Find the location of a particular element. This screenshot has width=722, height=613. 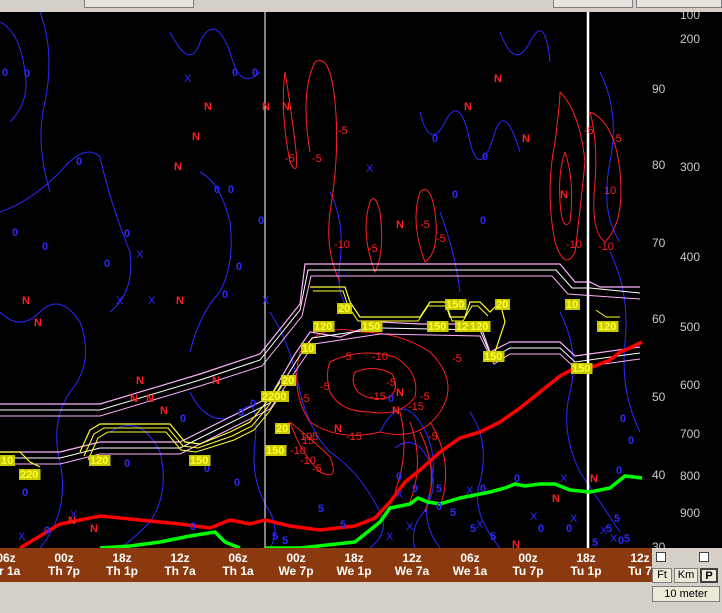

temperature-tick: 90 is located at coordinates (659, 89).